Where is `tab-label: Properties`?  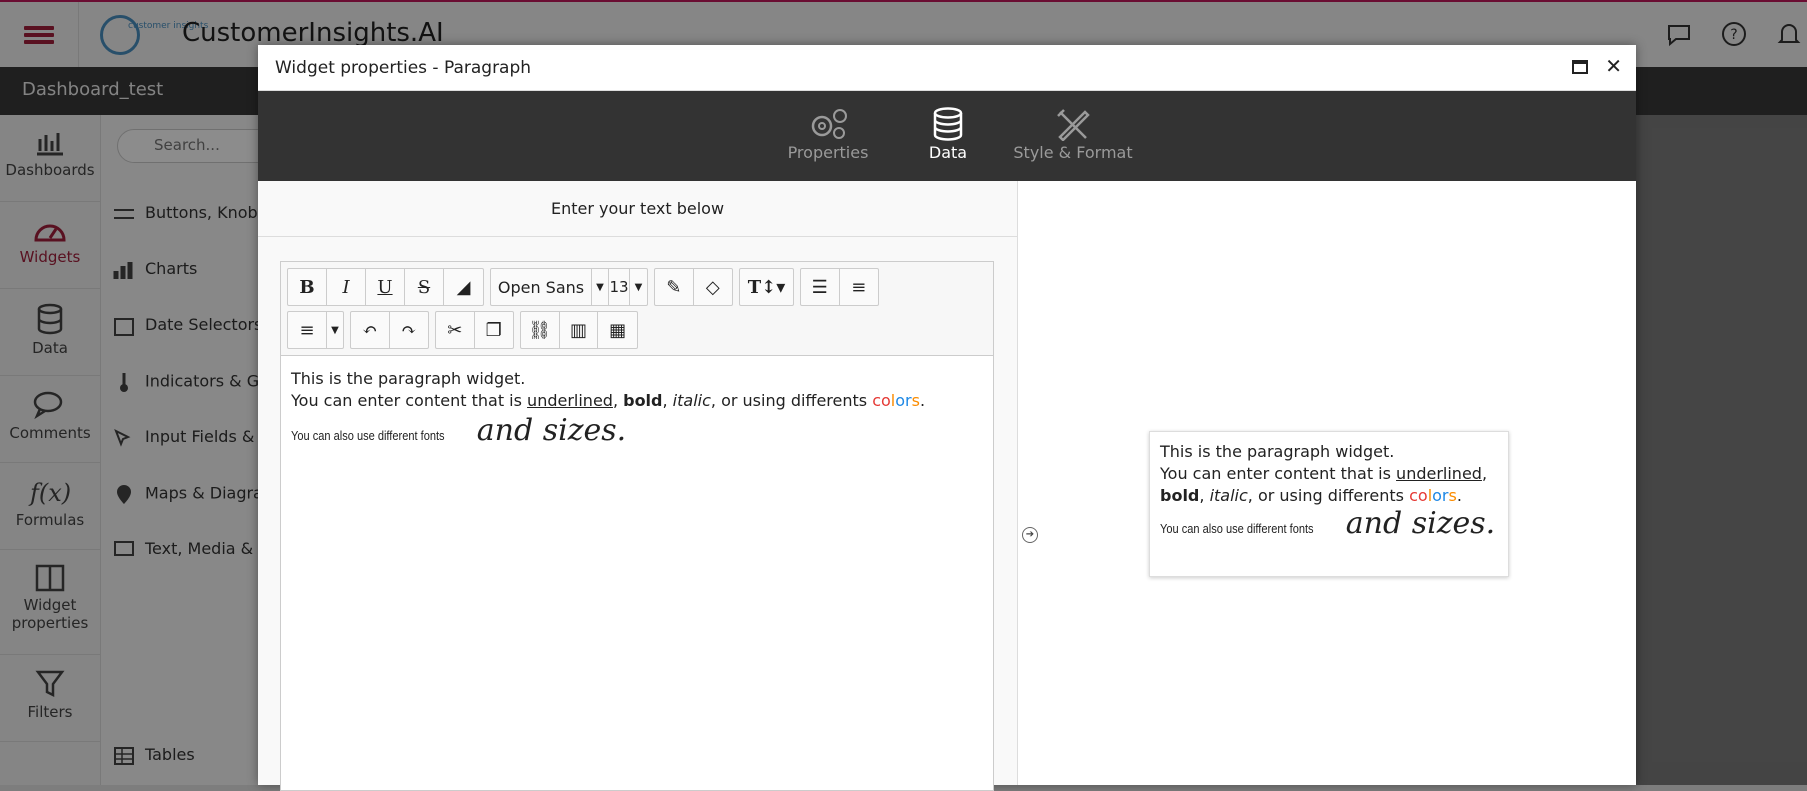
tab-label: Properties is located at coordinates (828, 152).